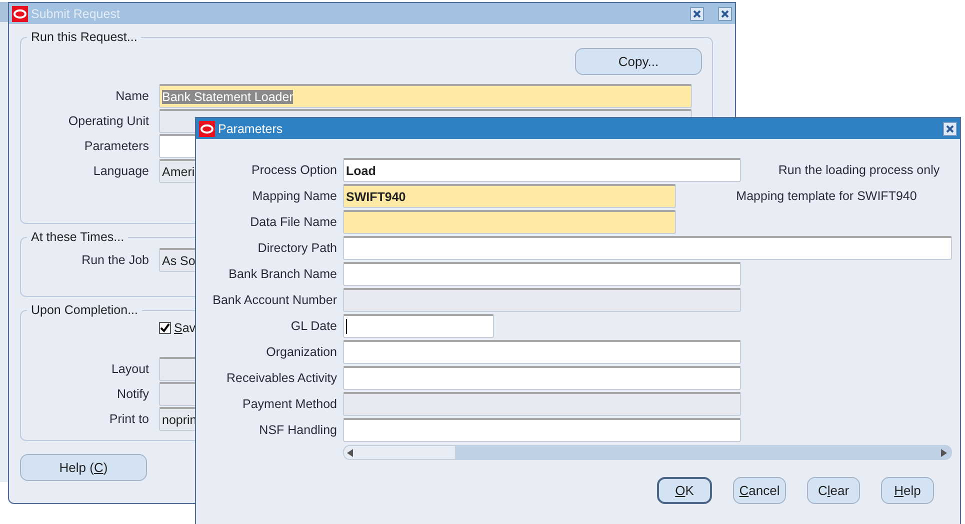 The image size is (965, 524). Describe the element at coordinates (542, 170) in the screenshot. I see `input-field: Load` at that location.